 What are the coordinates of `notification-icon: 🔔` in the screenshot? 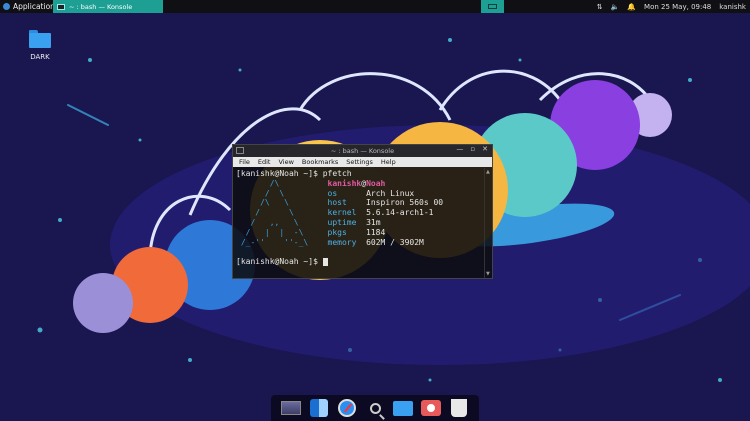 It's located at (631, 7).